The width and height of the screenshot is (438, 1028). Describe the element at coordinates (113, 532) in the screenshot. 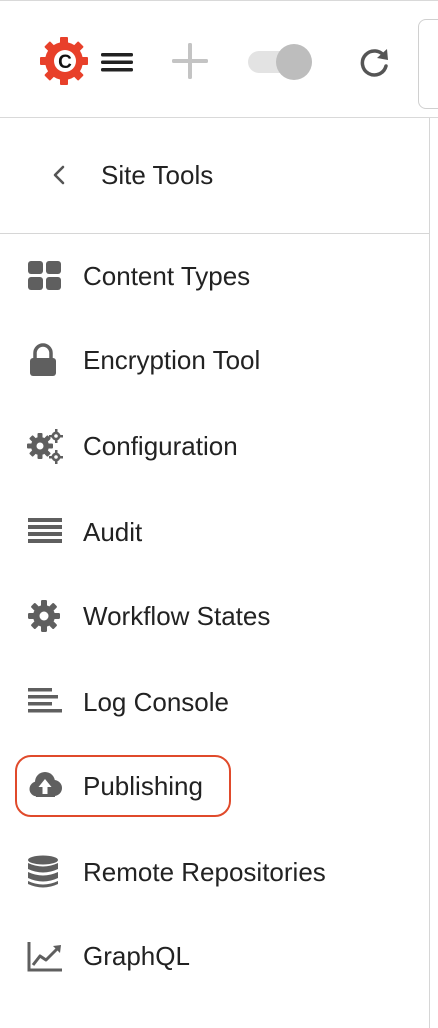

I see `sidebar-item-label: Audit` at that location.